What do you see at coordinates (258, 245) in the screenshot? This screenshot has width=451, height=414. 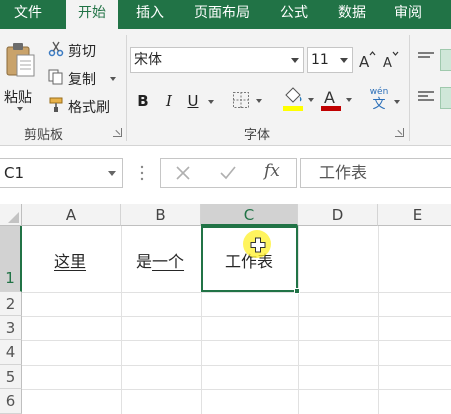 I see `cell-cursor-icon` at bounding box center [258, 245].